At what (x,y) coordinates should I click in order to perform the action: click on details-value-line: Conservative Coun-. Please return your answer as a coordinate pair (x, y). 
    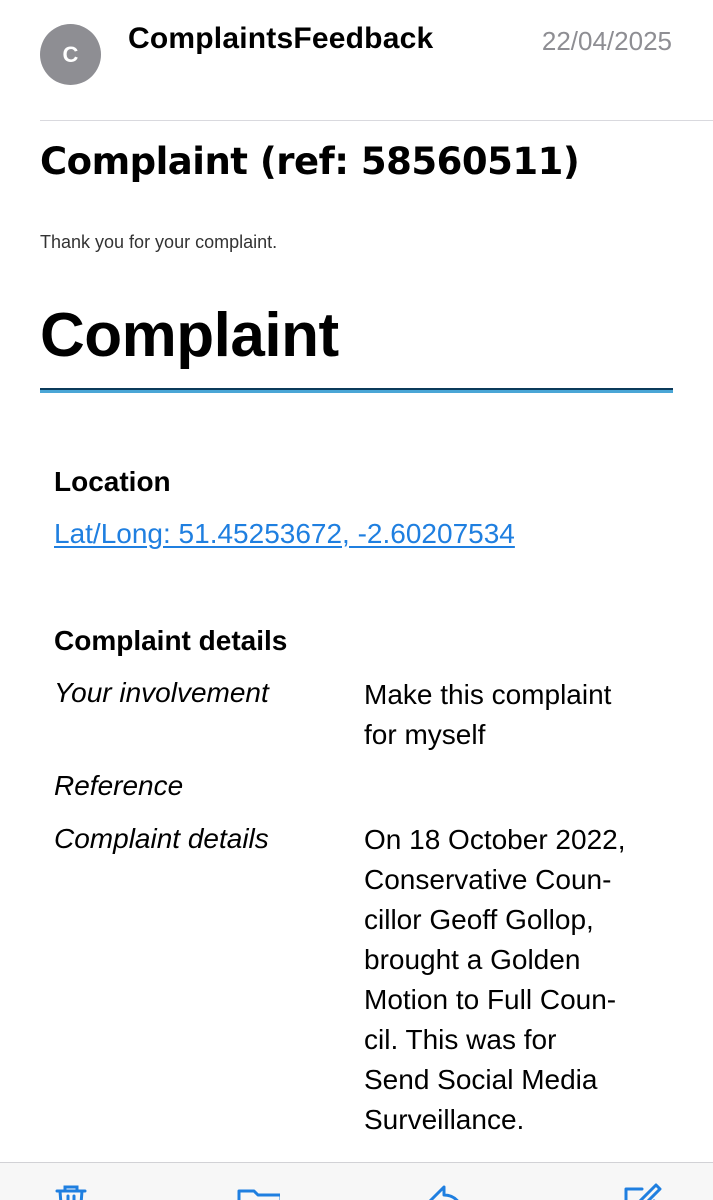
    Looking at the image, I should click on (488, 879).